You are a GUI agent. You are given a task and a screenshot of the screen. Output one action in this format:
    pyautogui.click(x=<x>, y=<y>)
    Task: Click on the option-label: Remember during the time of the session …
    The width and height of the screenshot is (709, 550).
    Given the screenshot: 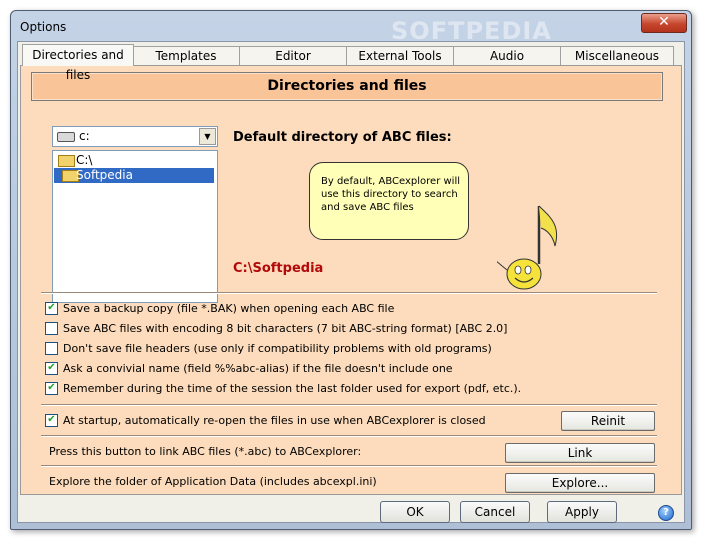 What is the action you would take?
    pyautogui.click(x=292, y=388)
    